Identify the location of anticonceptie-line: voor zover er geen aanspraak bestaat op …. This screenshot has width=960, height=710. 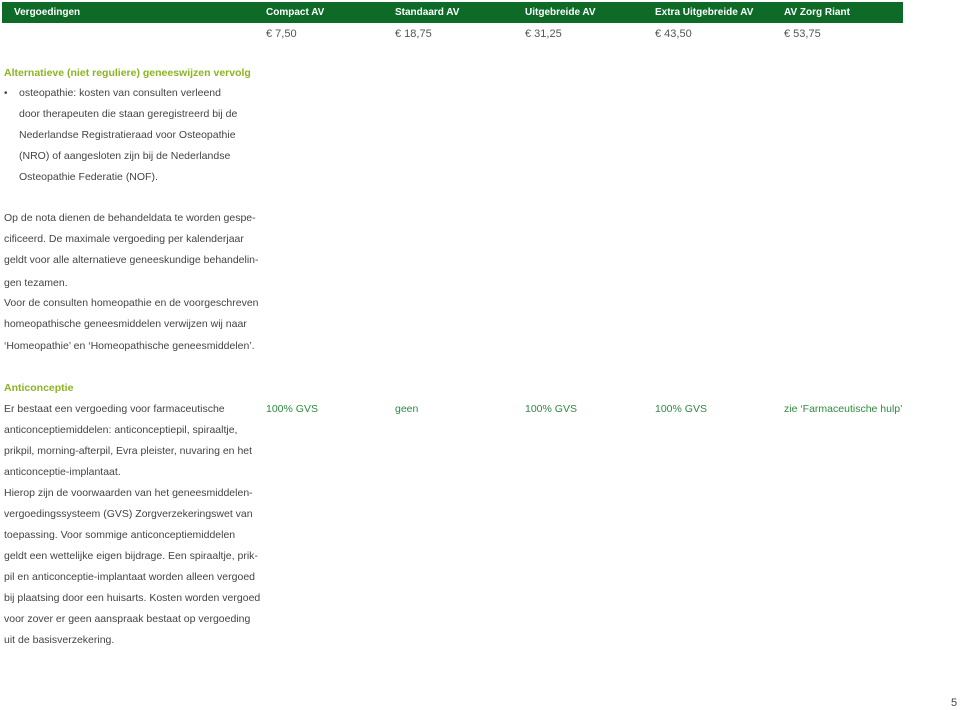
(127, 619).